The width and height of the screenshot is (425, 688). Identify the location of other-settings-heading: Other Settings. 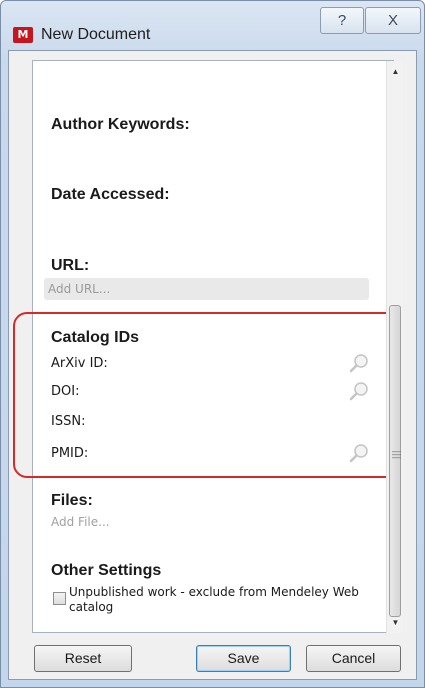
(106, 570).